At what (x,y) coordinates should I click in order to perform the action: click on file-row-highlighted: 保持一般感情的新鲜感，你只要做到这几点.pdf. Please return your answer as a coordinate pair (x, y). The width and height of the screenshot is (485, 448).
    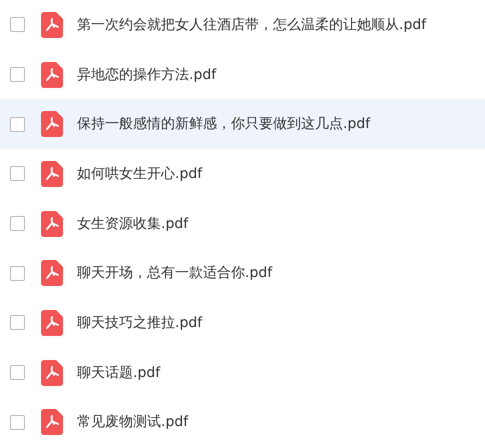
    Looking at the image, I should click on (242, 124).